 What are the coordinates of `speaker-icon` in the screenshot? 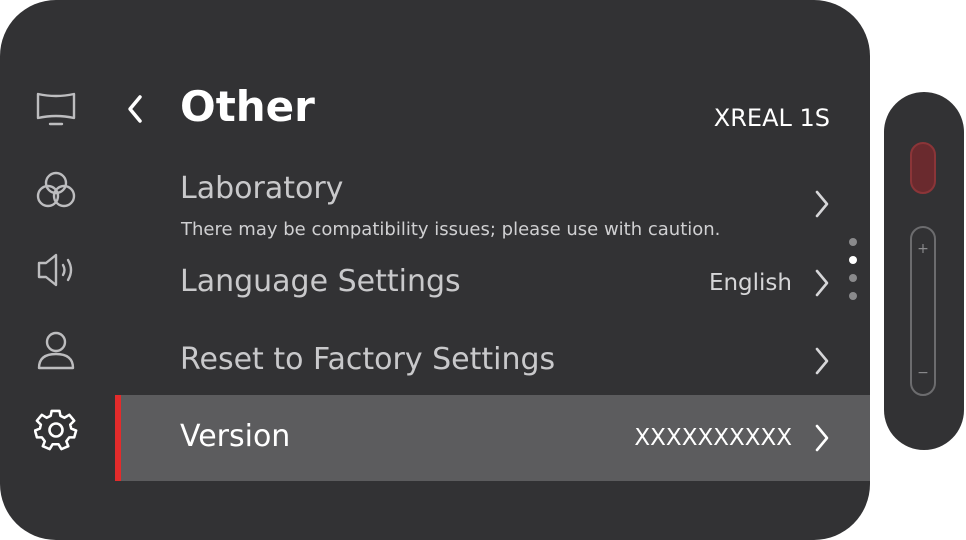 It's located at (56, 270).